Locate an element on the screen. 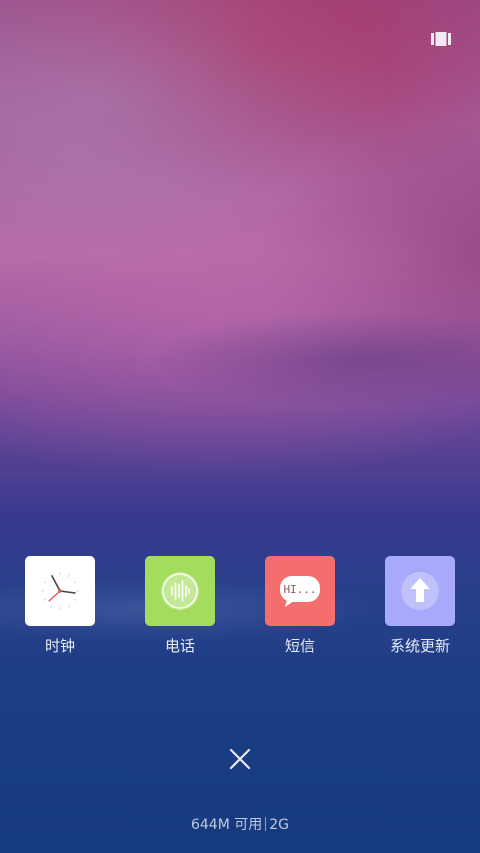 The height and width of the screenshot is (853, 480). memory-available: 644M 可用 is located at coordinates (226, 825).